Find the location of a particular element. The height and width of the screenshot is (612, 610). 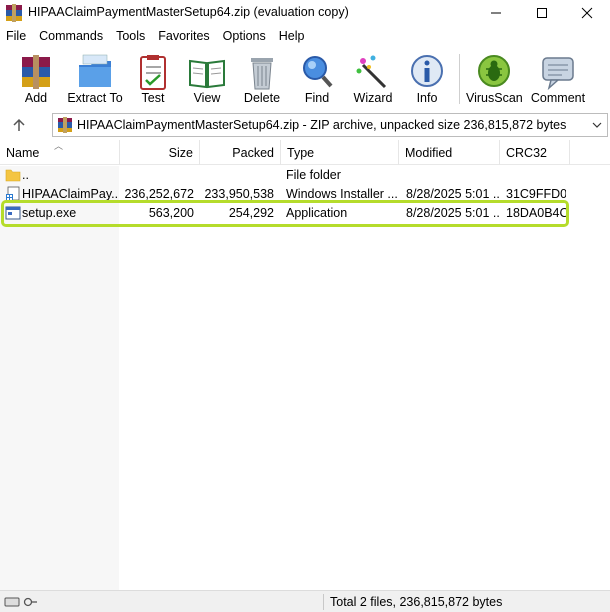

archive-icon is located at coordinates (65, 125).